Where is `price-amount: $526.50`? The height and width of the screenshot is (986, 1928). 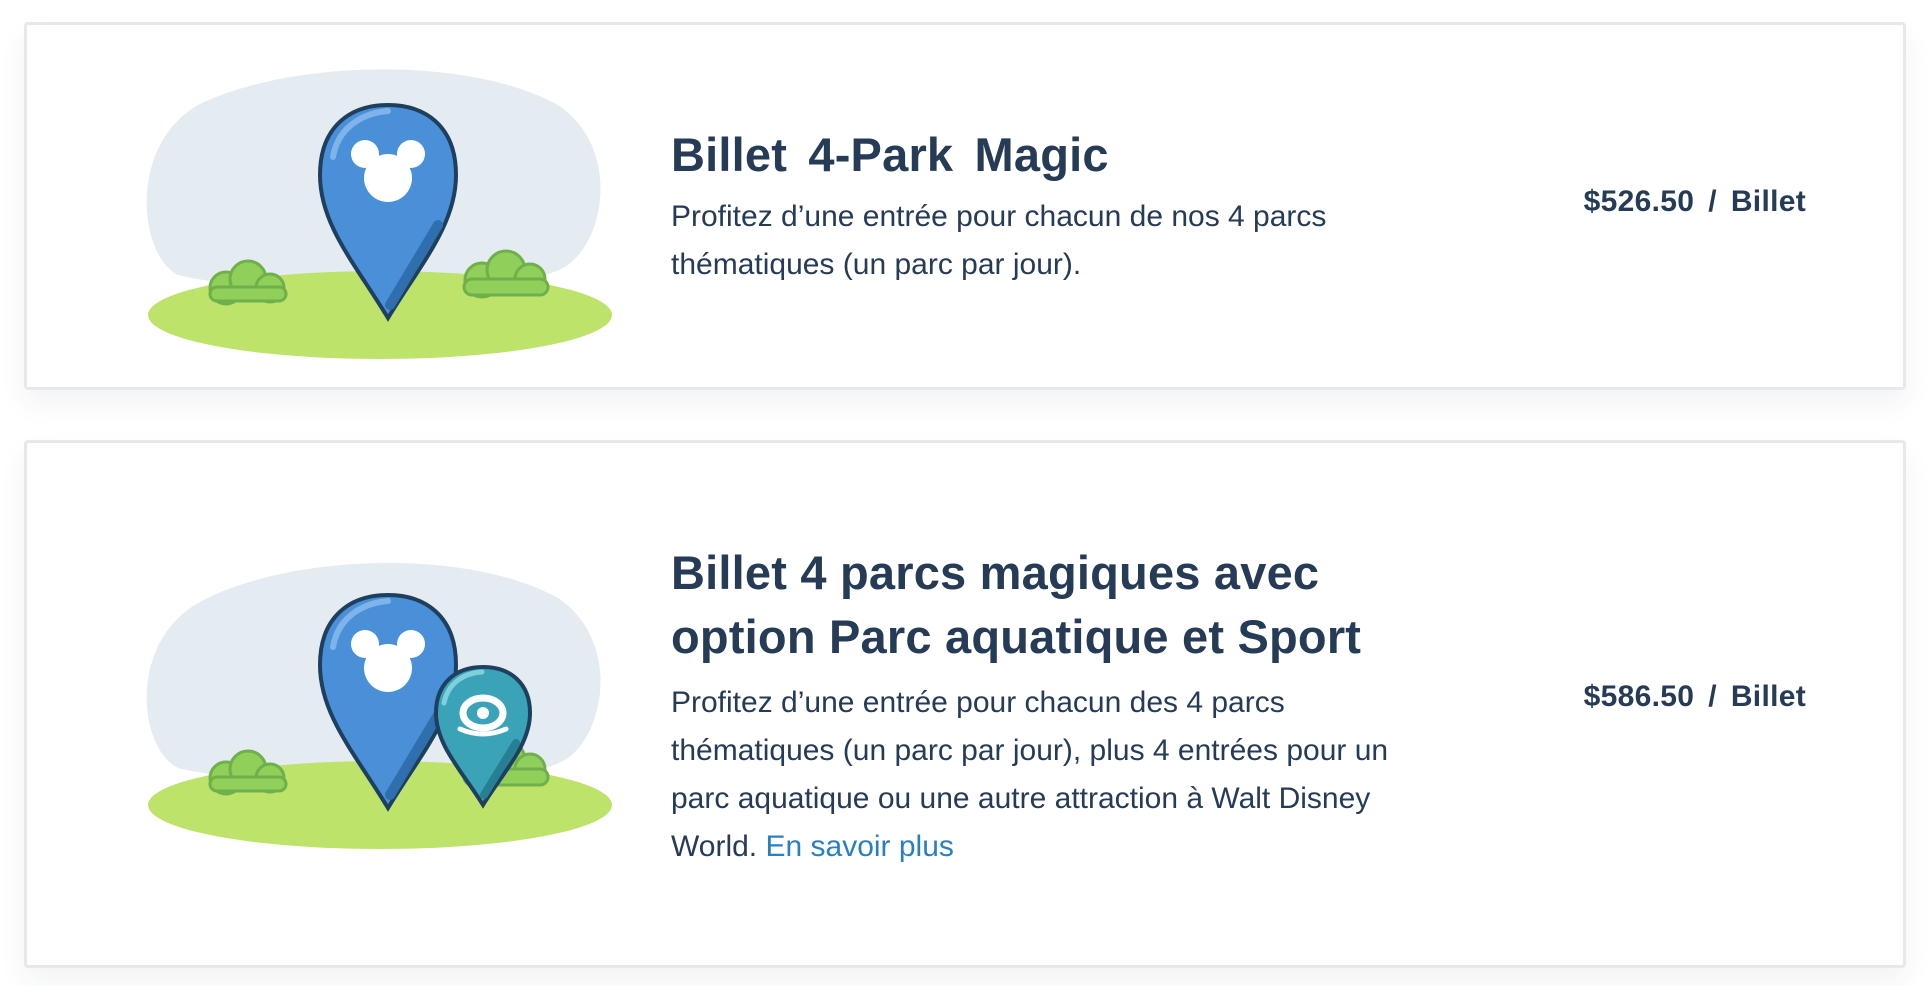 price-amount: $526.50 is located at coordinates (1639, 201).